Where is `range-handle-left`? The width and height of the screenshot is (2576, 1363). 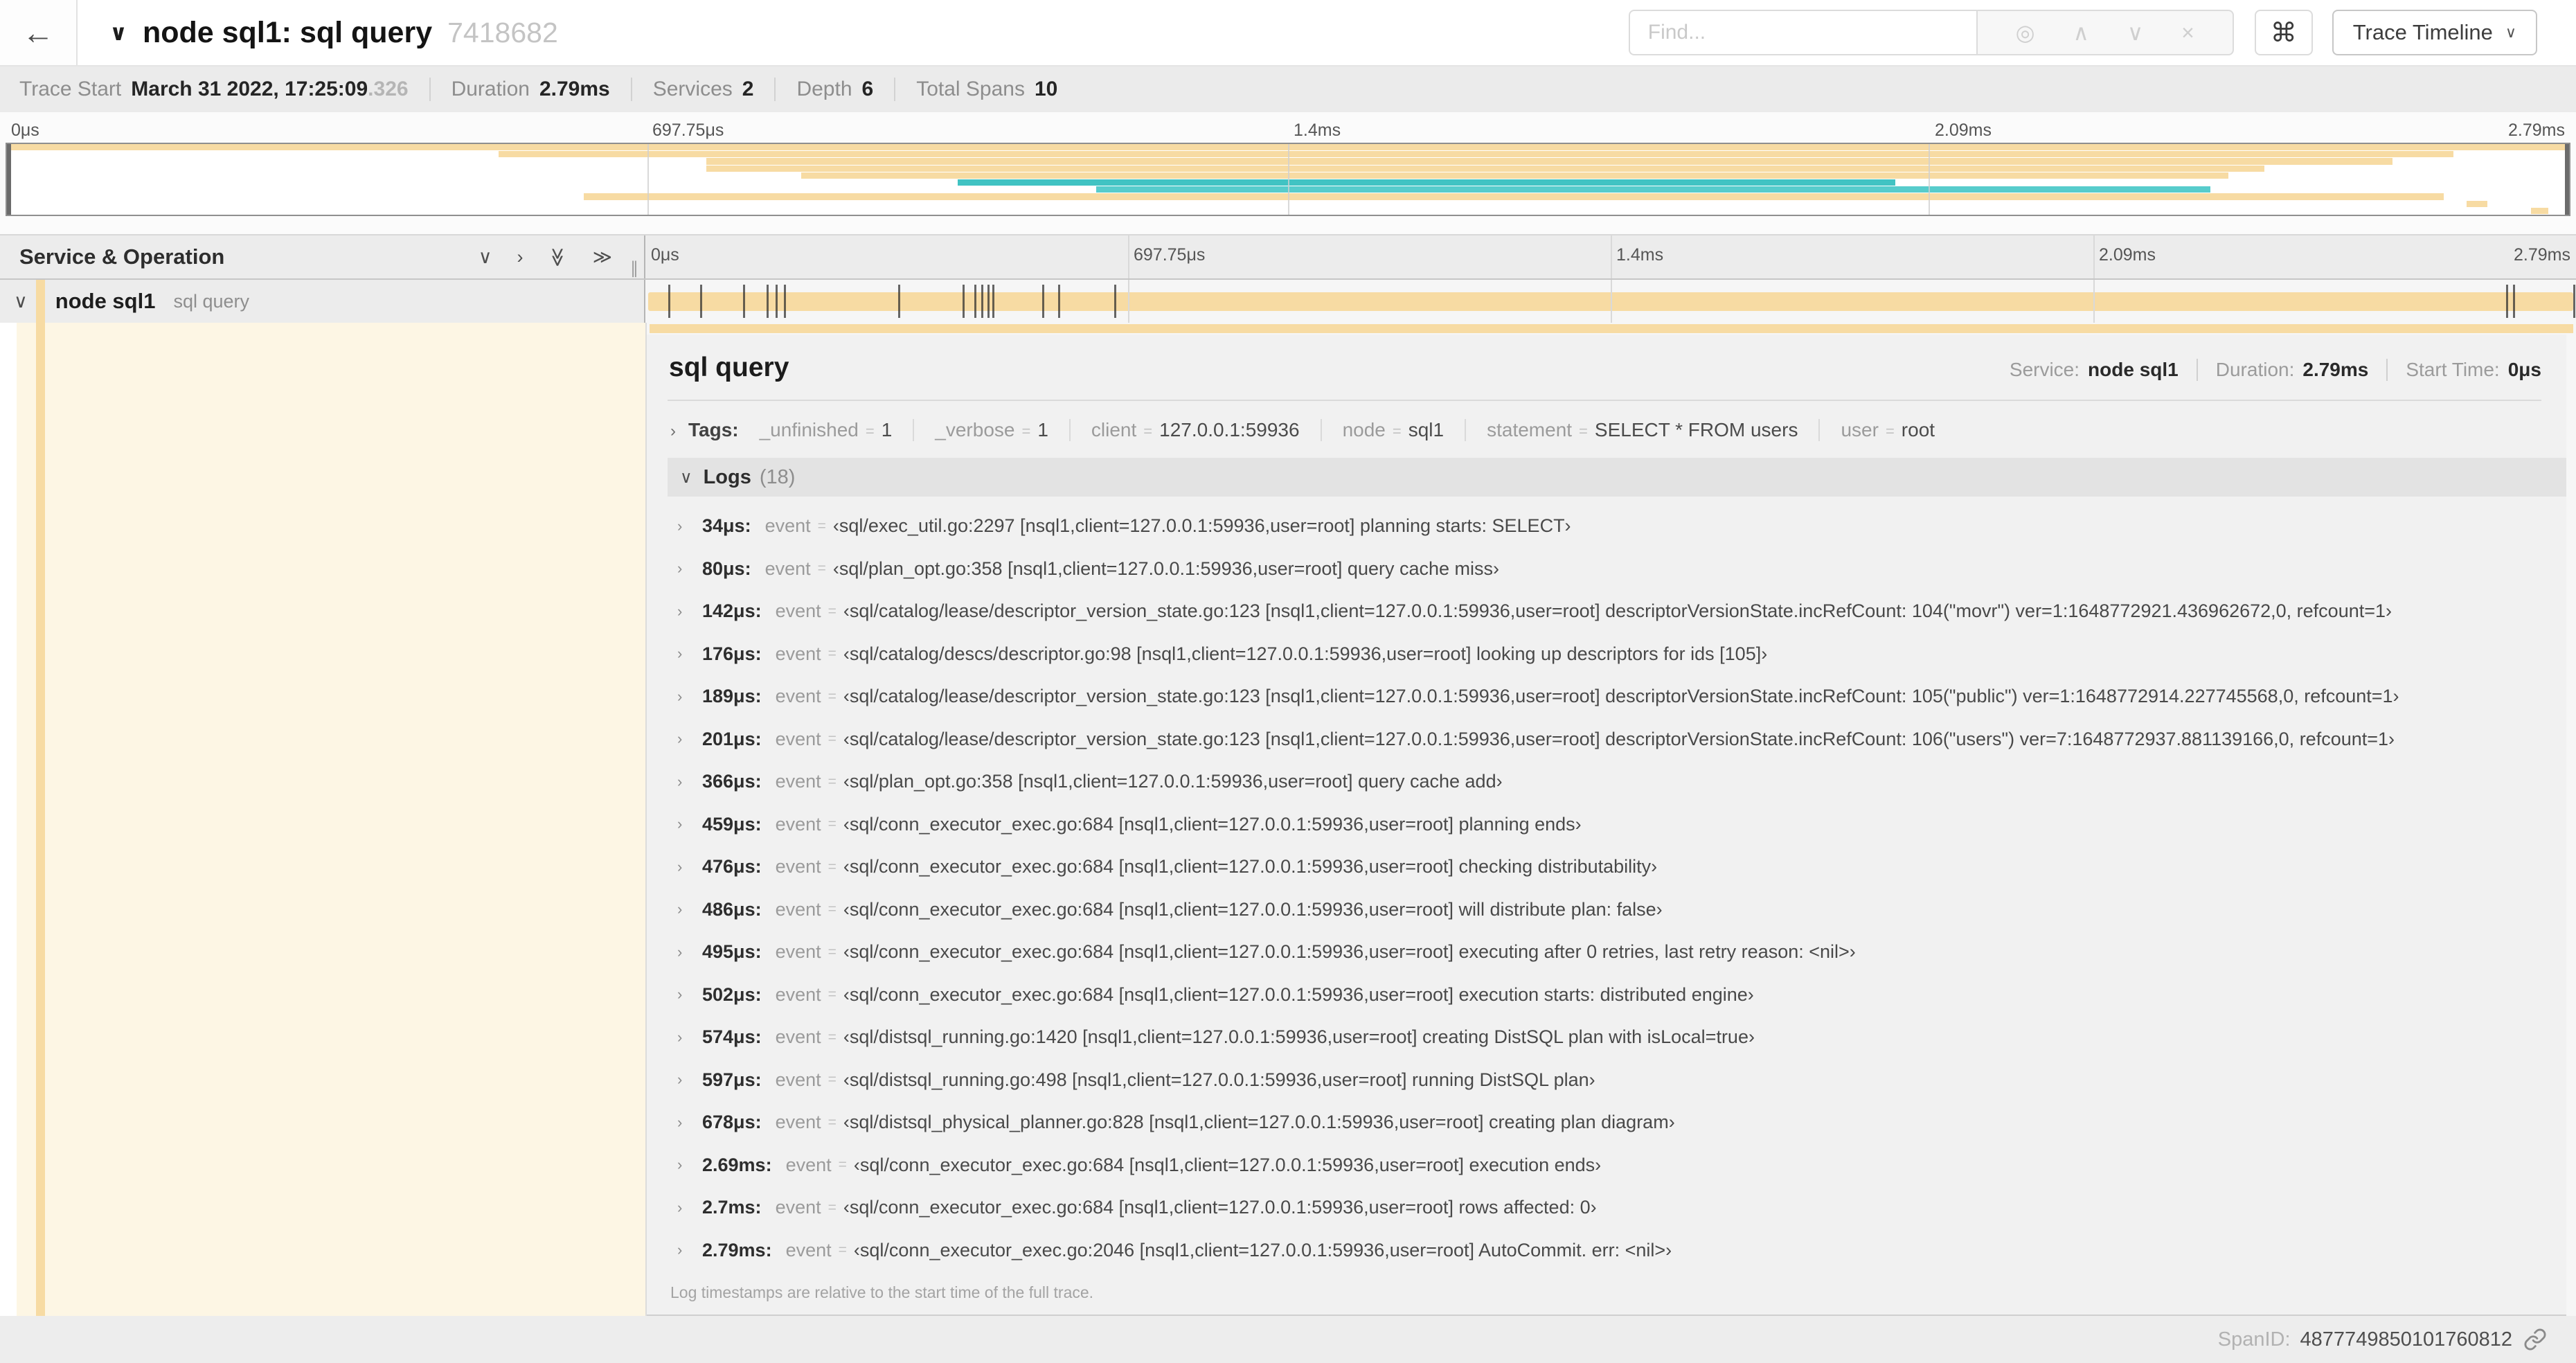
range-handle-left is located at coordinates (9, 179).